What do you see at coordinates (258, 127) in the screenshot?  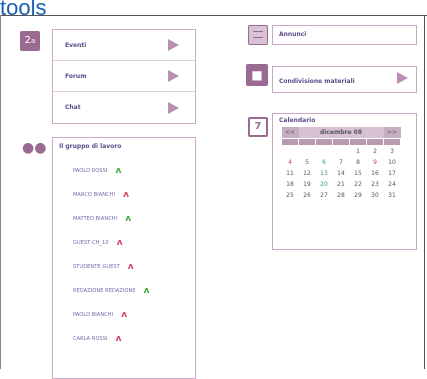 I see `calendar-icon: 7` at bounding box center [258, 127].